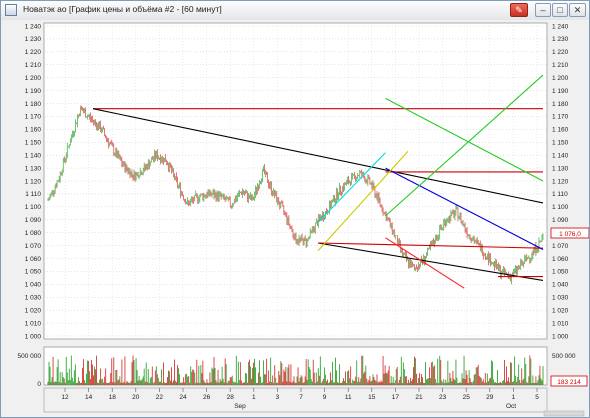  Describe the element at coordinates (511, 406) in the screenshot. I see `month-label-oct: Oct` at that location.